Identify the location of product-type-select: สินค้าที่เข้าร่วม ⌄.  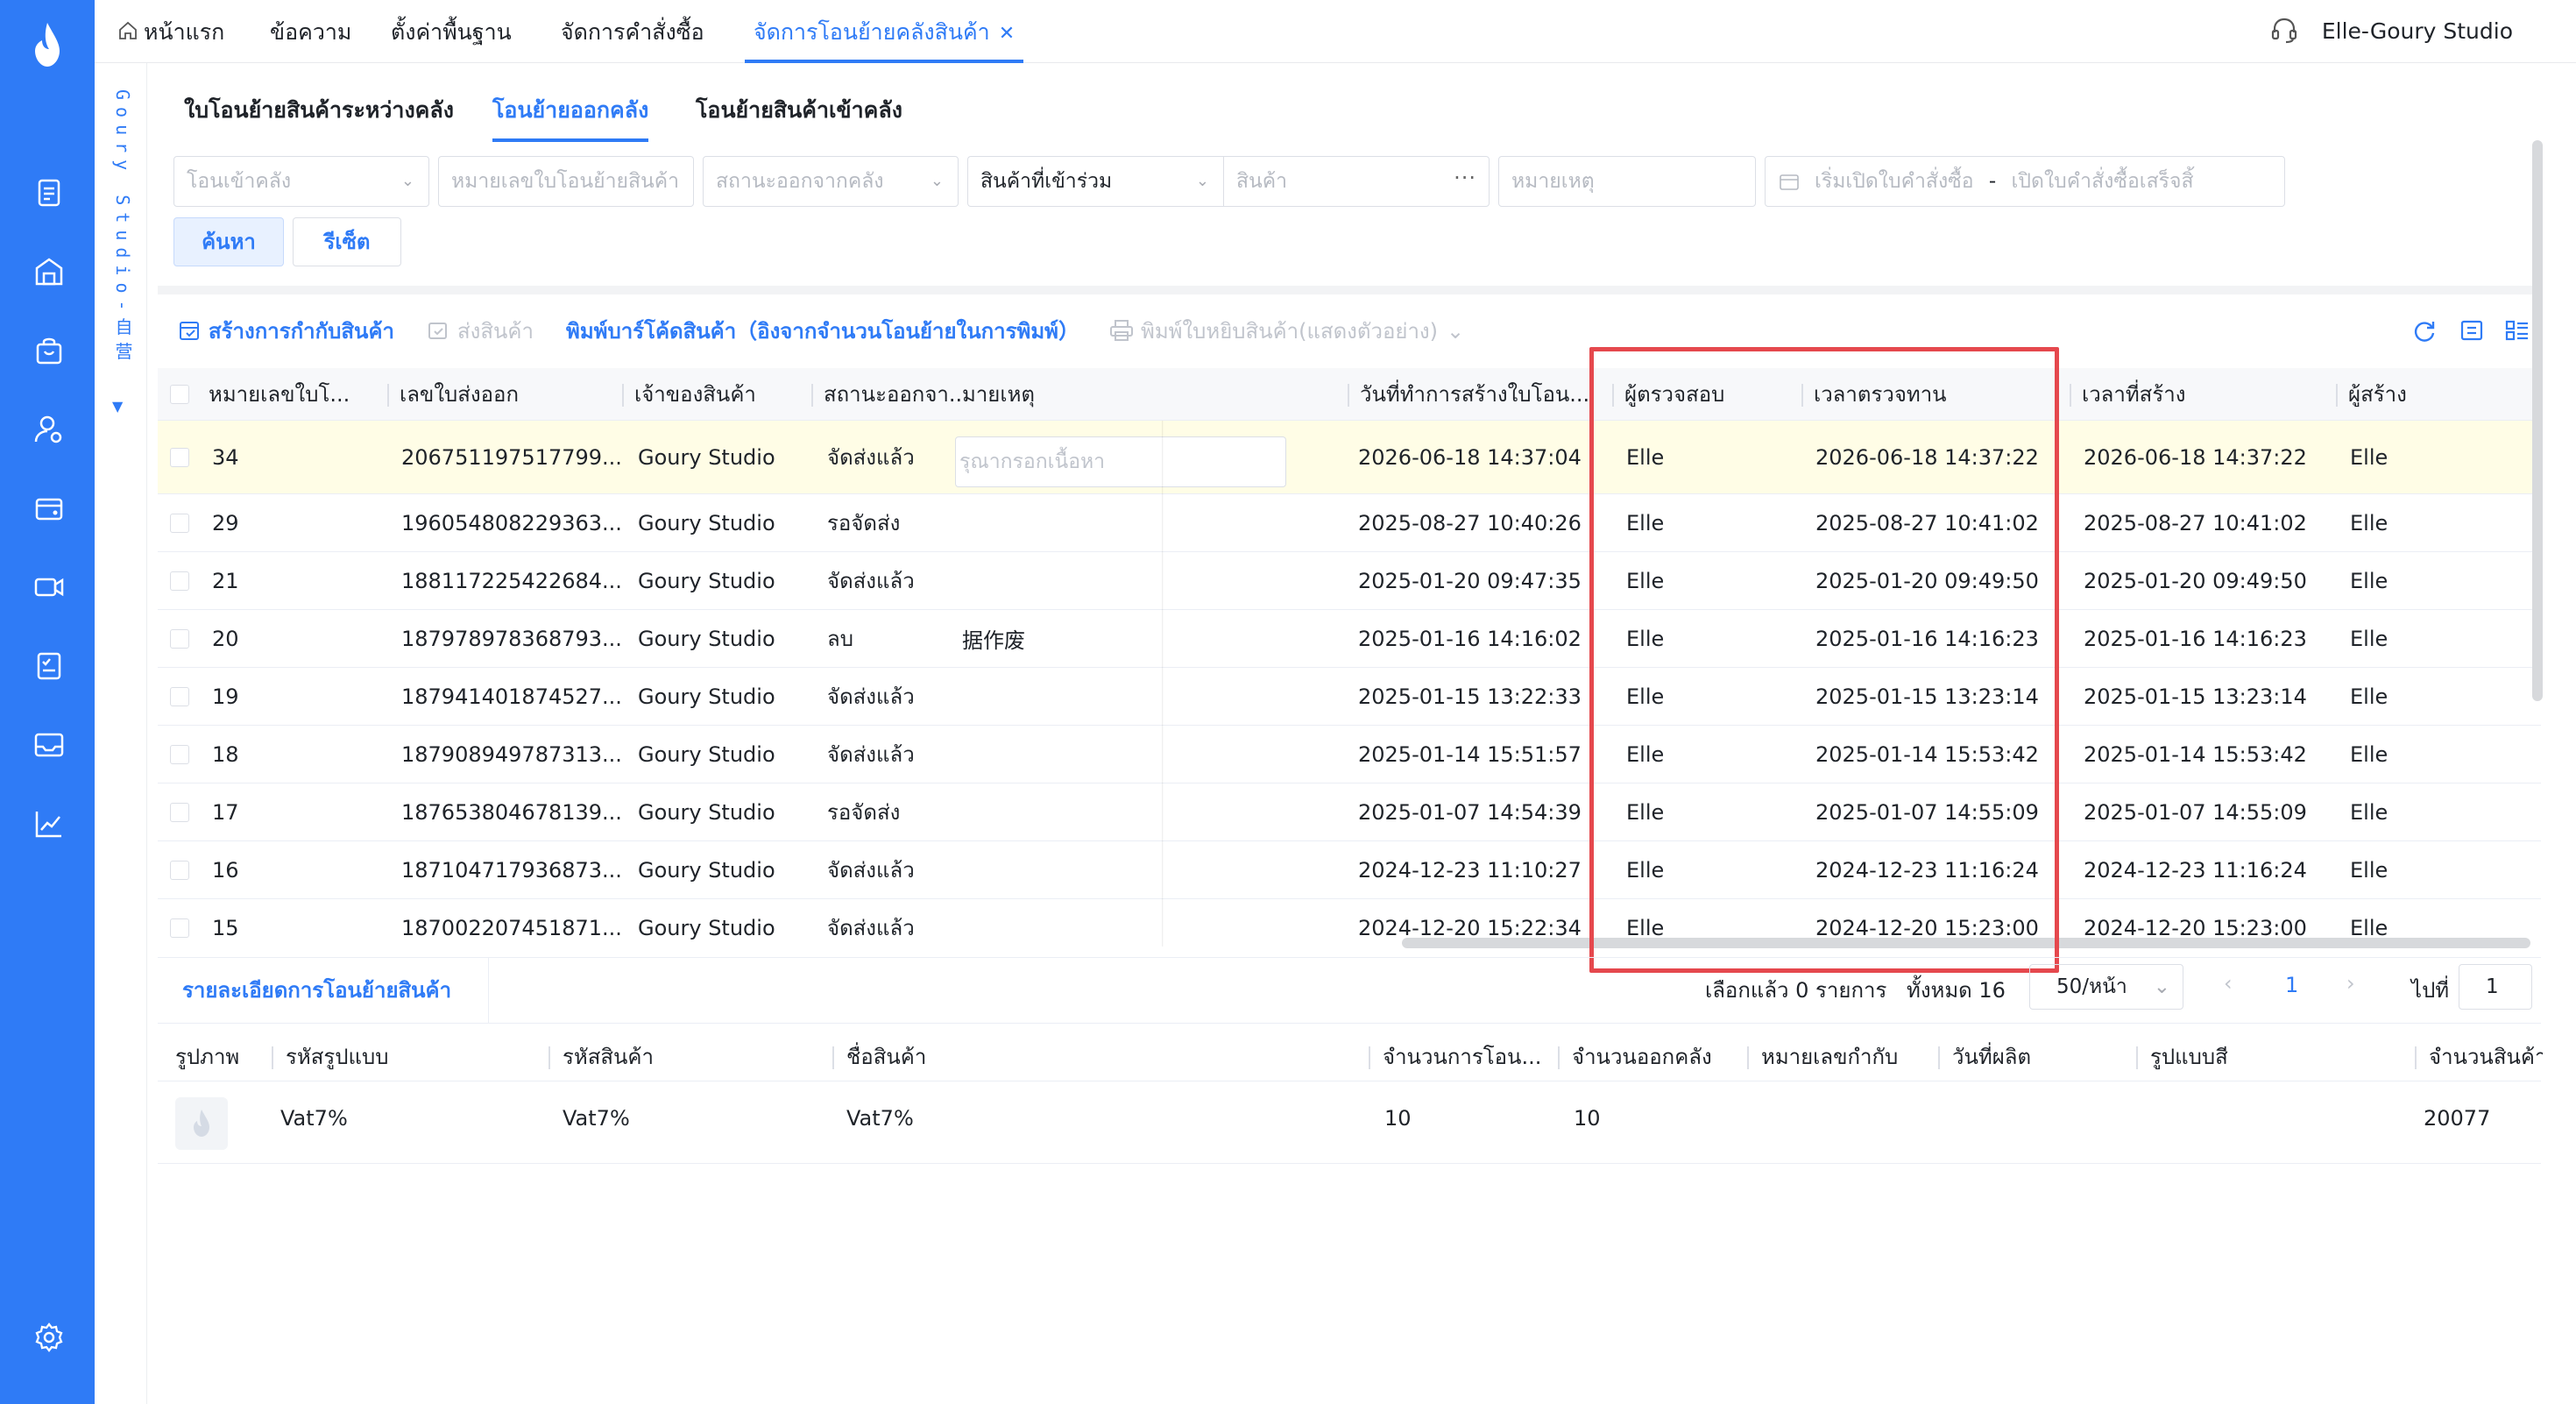
(1095, 181).